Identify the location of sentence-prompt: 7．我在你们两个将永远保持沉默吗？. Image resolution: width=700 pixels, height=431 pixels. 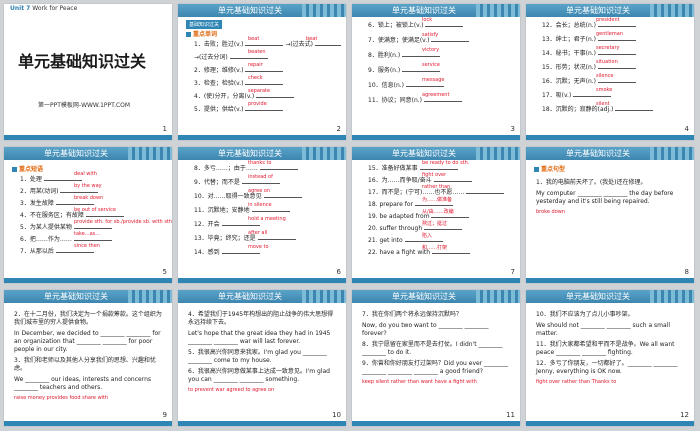
(412, 314).